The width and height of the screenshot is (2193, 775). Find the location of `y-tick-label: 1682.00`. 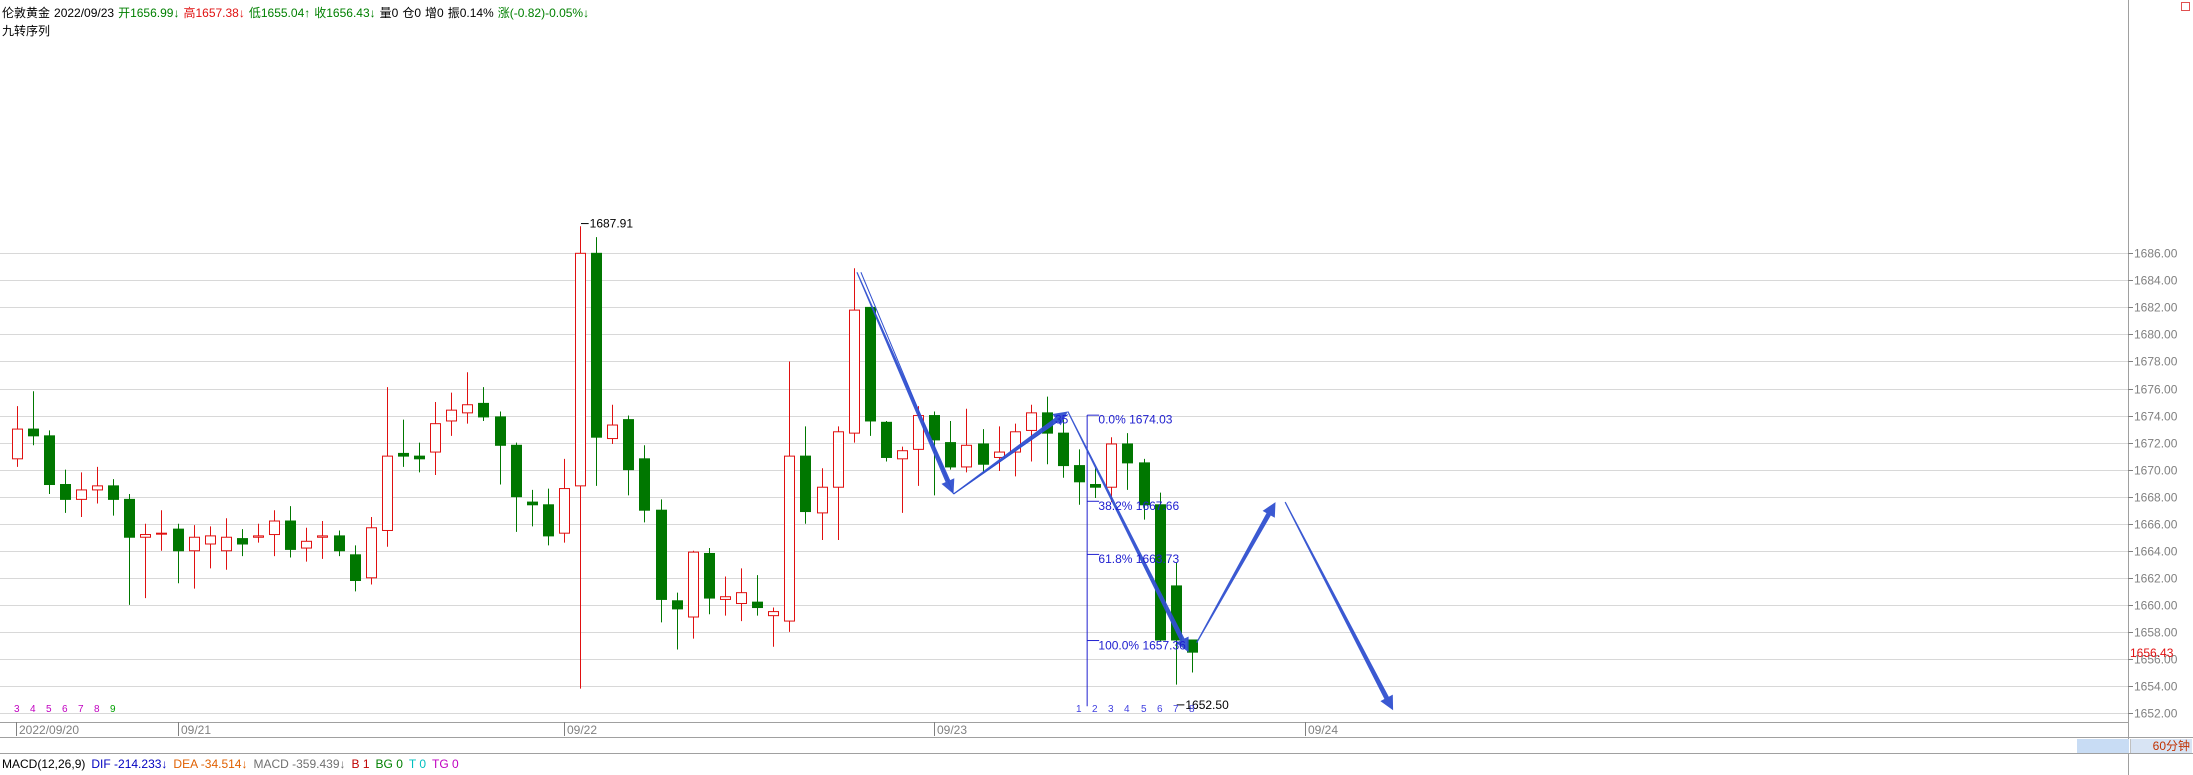

y-tick-label: 1682.00 is located at coordinates (2156, 308).